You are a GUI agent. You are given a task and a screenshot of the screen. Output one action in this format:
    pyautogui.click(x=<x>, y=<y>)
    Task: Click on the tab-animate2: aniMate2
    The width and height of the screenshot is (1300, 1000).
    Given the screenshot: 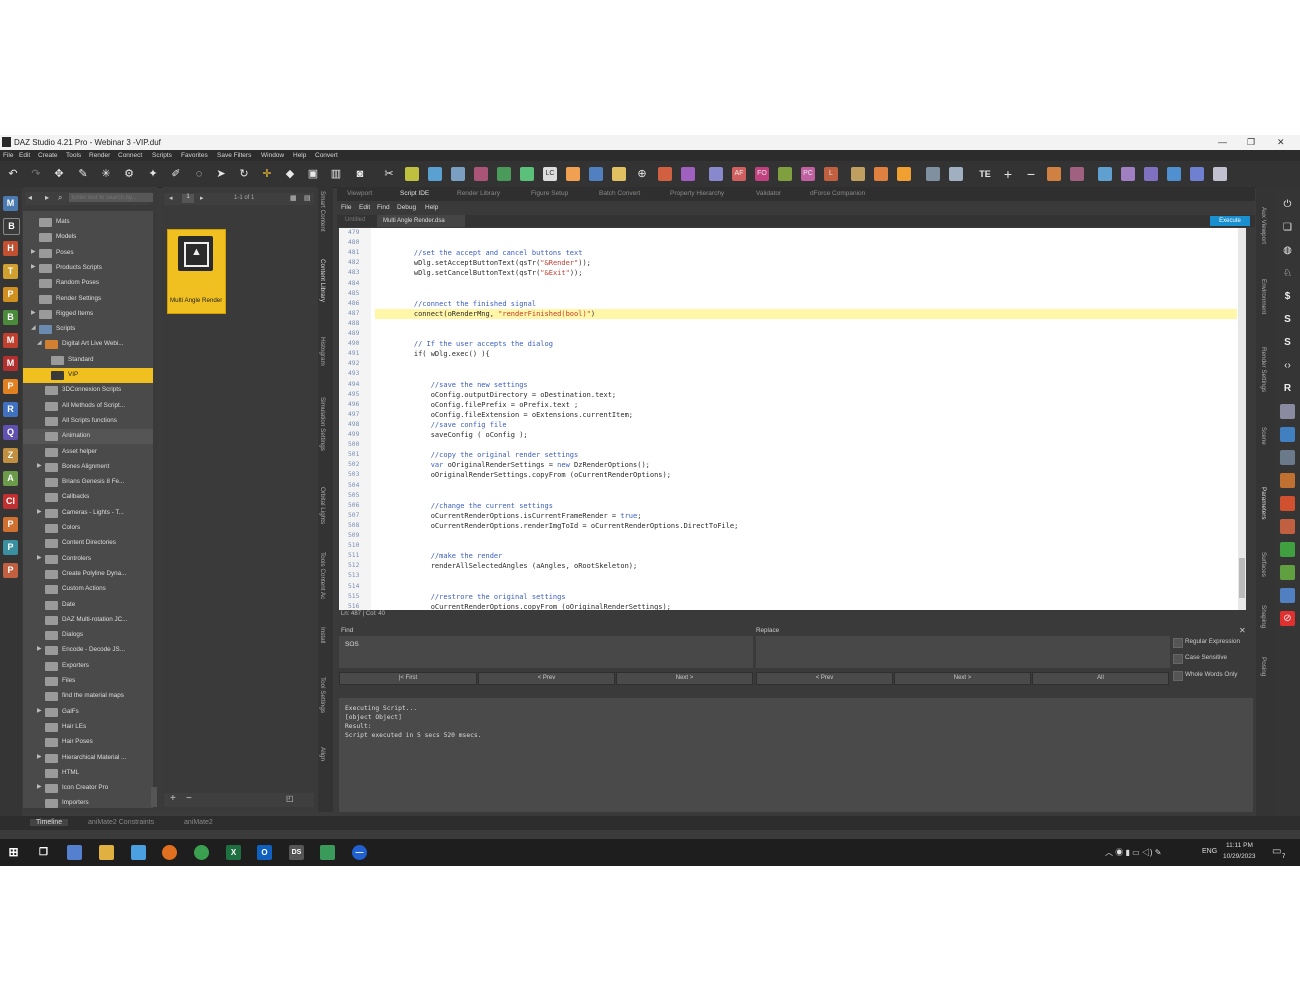 What is the action you would take?
    pyautogui.click(x=198, y=822)
    